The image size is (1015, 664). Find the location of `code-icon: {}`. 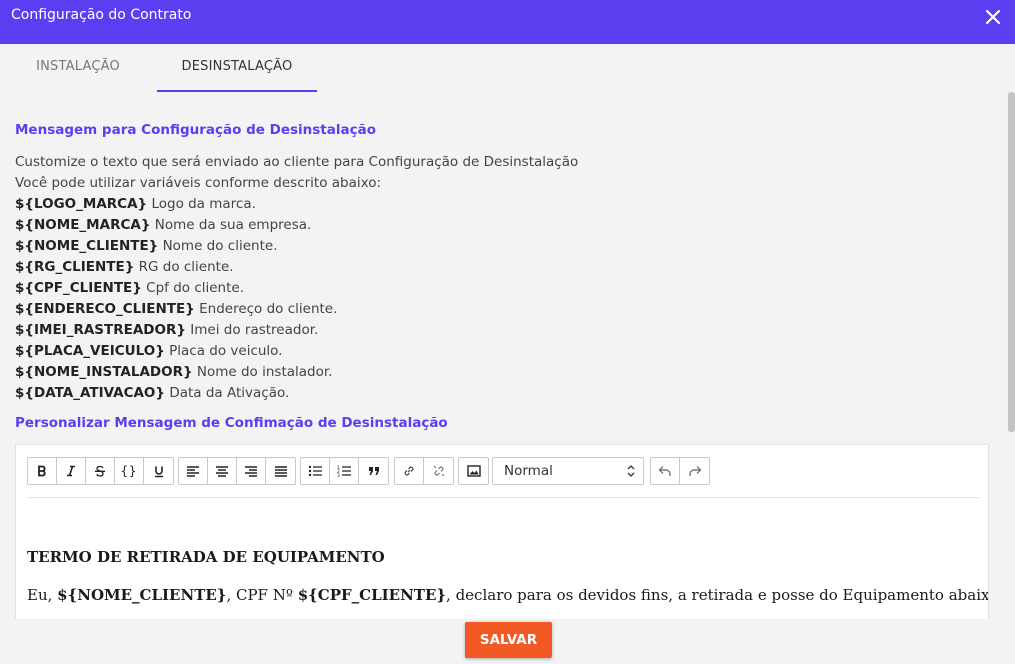

code-icon: {} is located at coordinates (129, 471).